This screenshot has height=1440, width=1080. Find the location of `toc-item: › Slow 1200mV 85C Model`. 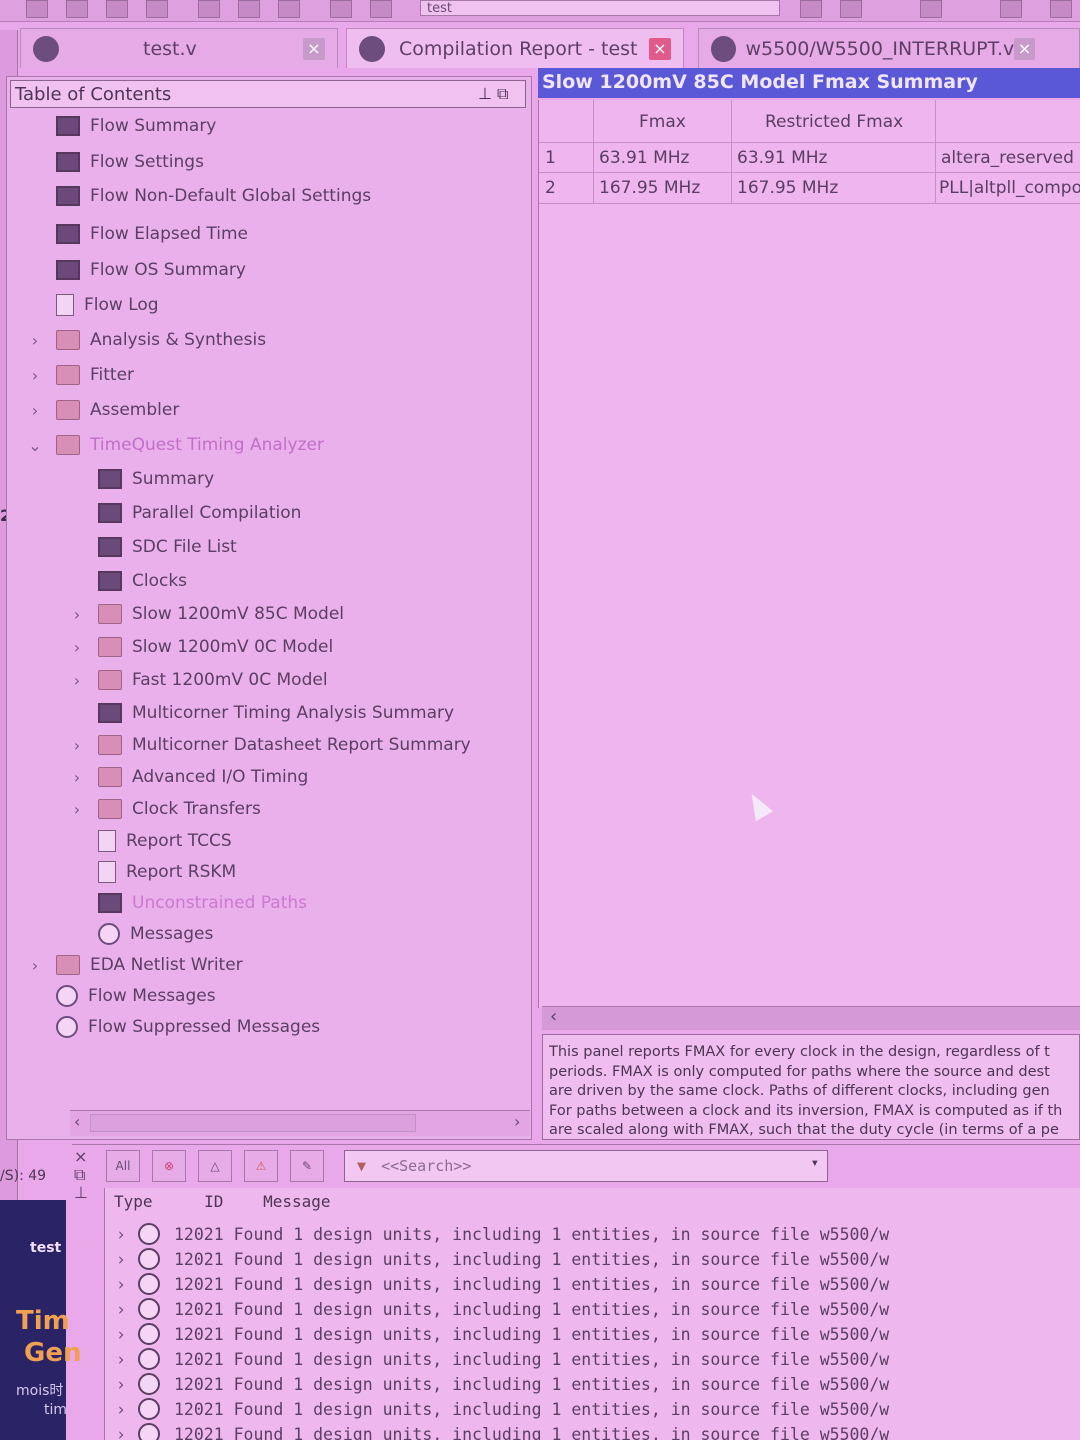

toc-item: › Slow 1200mV 85C Model is located at coordinates (207, 614).